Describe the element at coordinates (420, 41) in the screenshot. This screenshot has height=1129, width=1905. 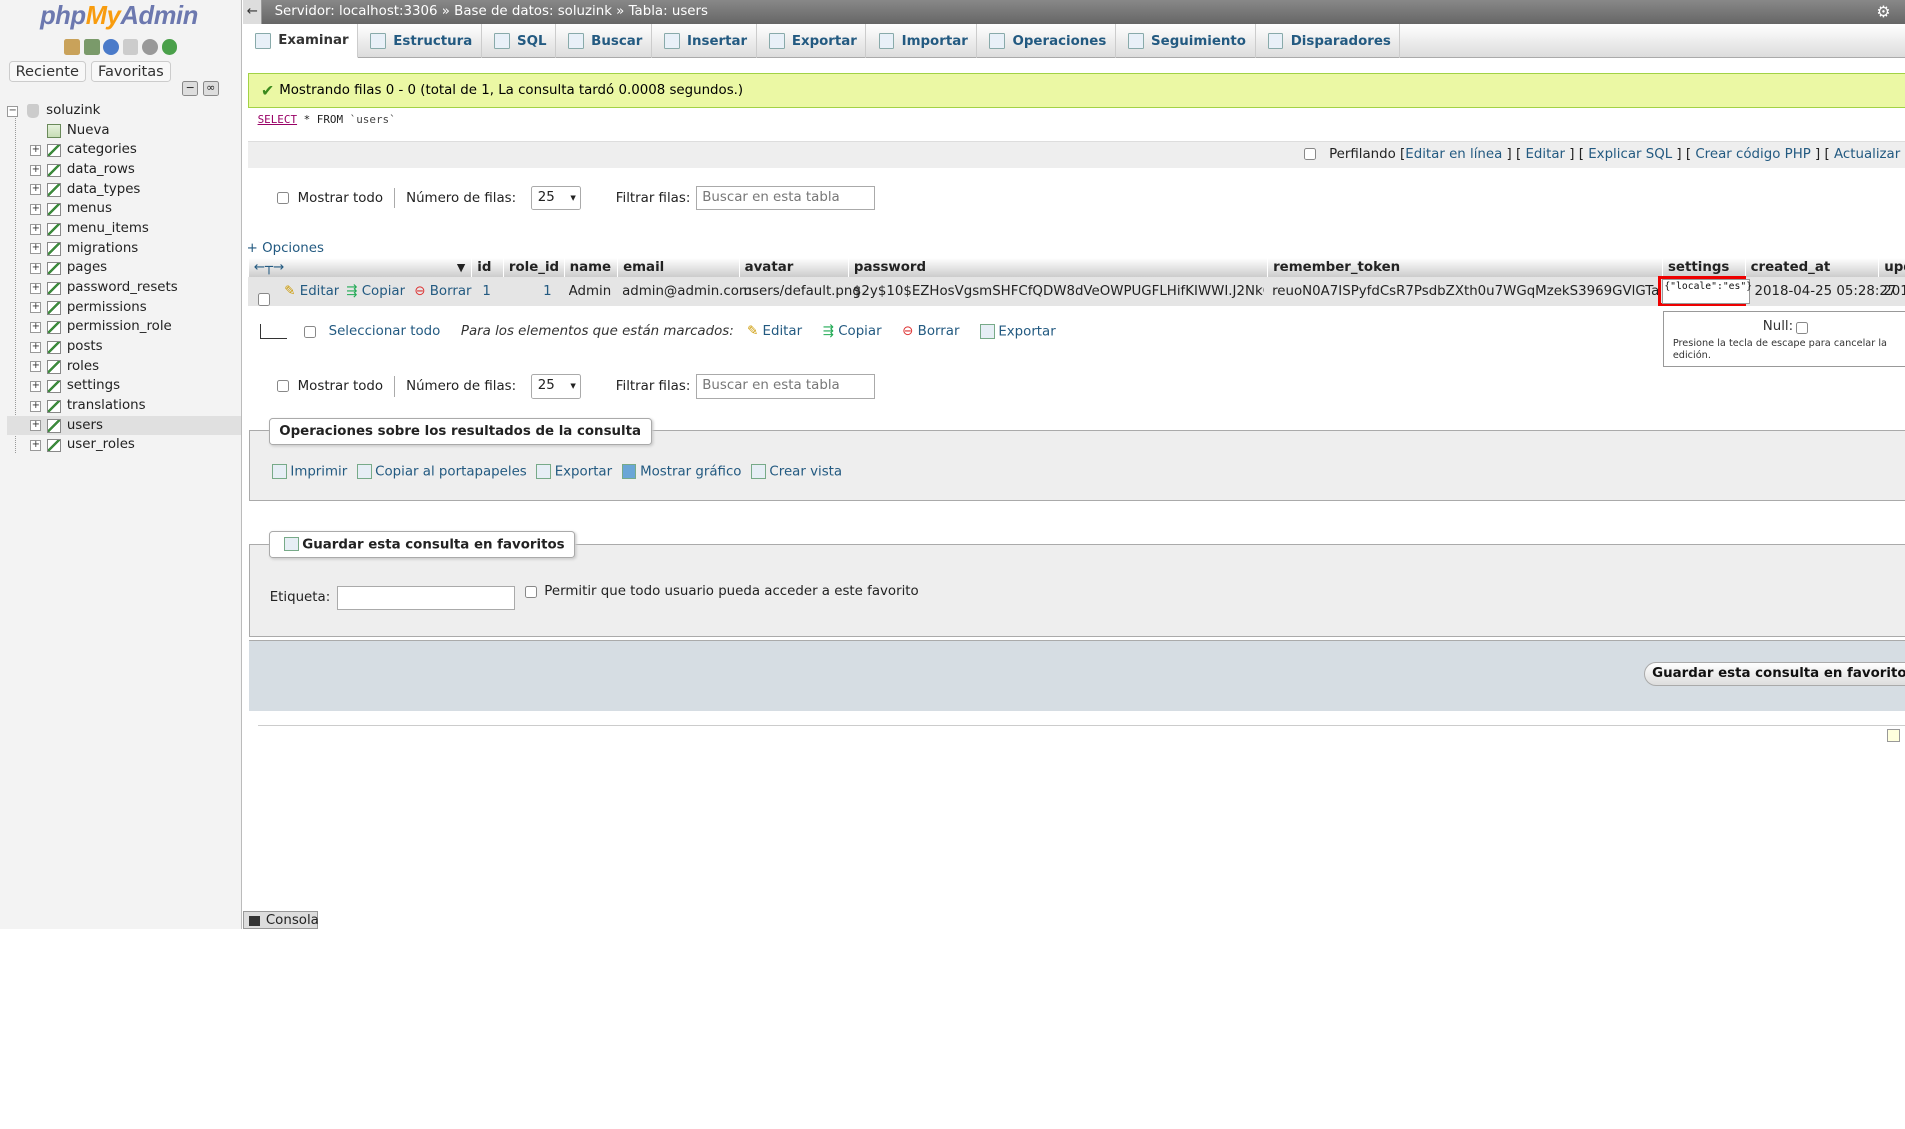
I see `tab-estructura: Estructura` at that location.